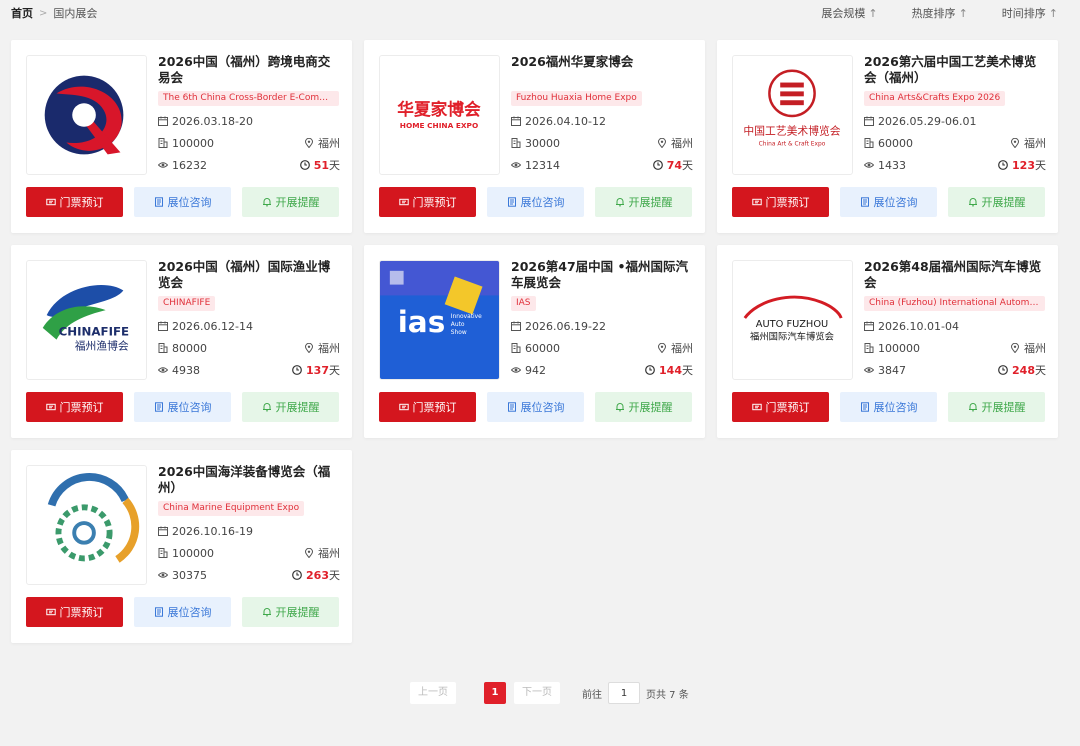 This screenshot has width=1080, height=746. I want to click on prev-page-button: 上一页, so click(433, 693).